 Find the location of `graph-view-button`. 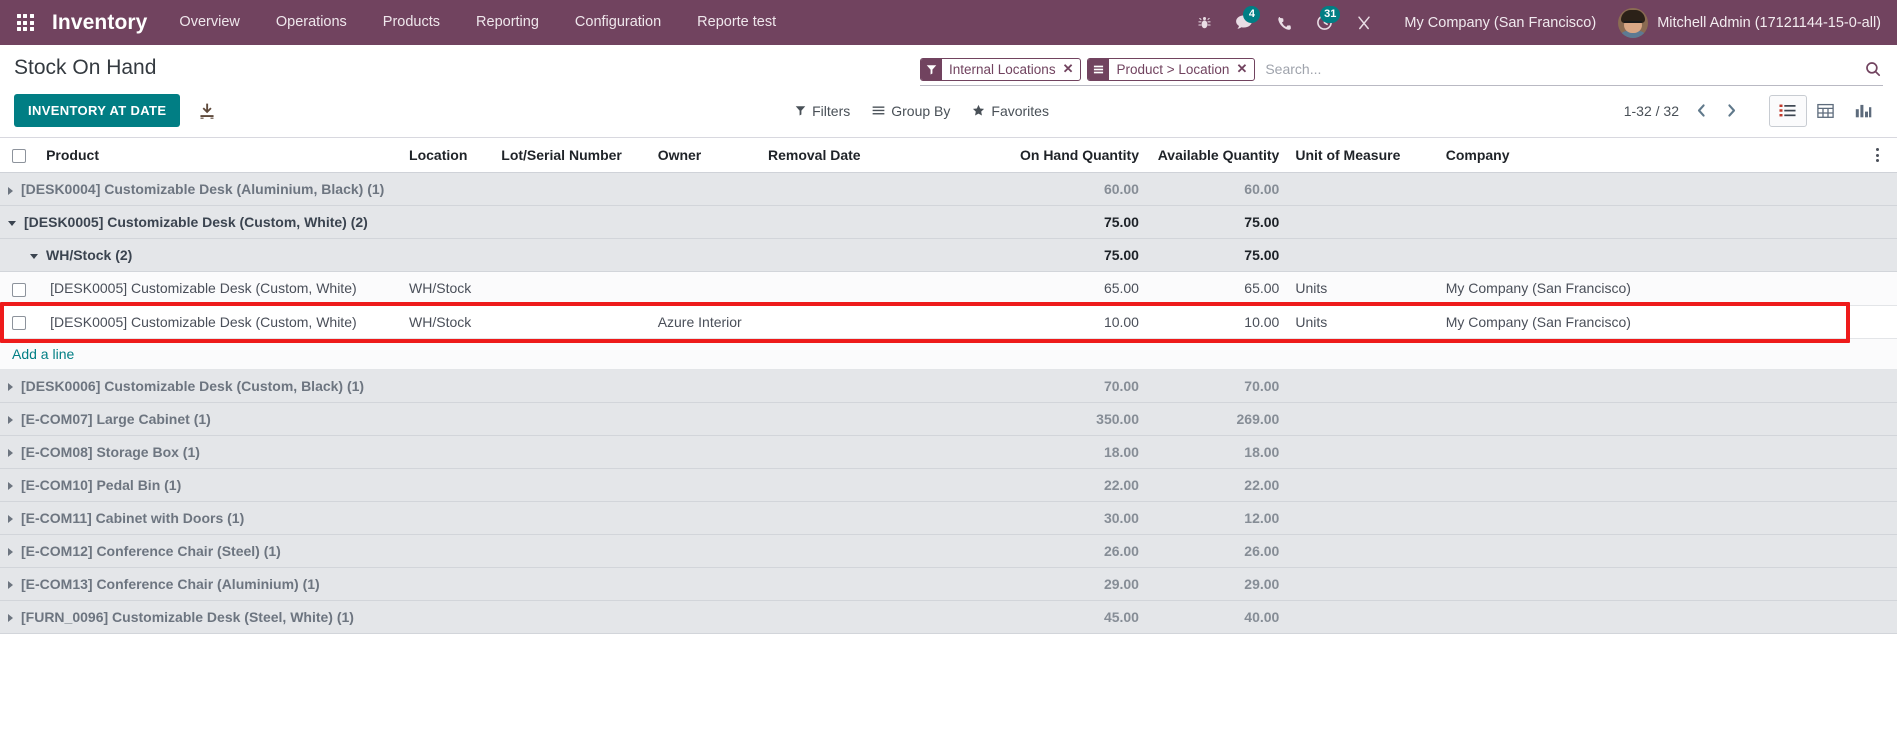

graph-view-button is located at coordinates (1864, 111).